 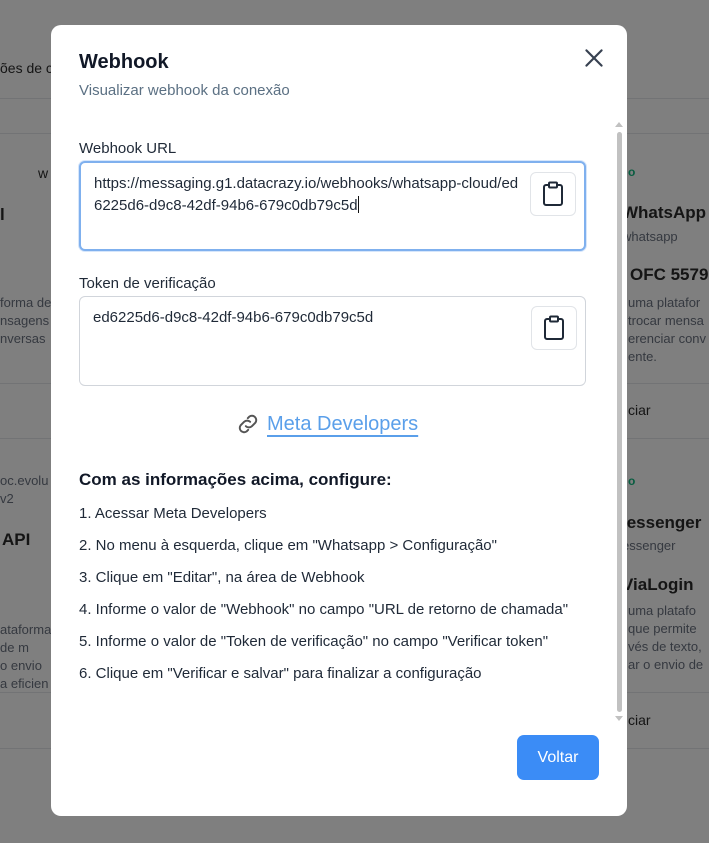 I want to click on verify-token-value: ed6225d6-d9c8-42df-94b6-679c0db79c5d, so click(x=233, y=317).